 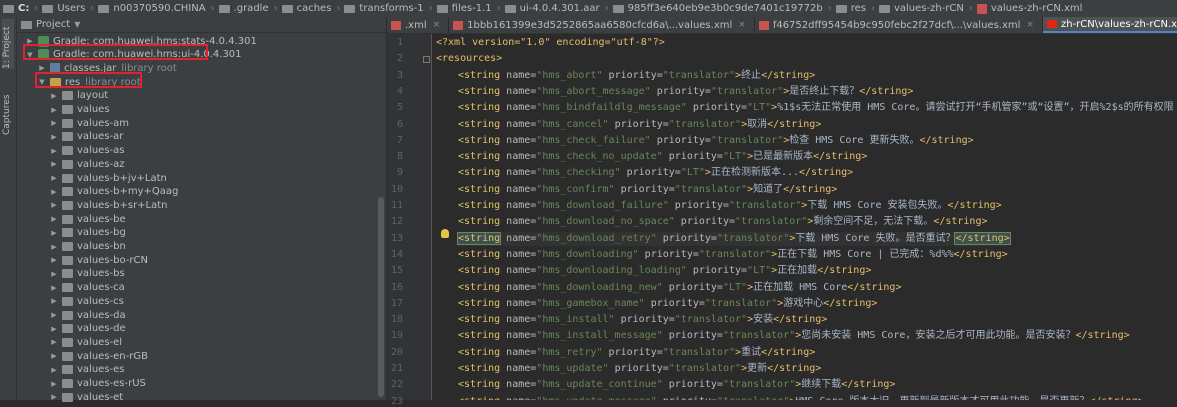 What do you see at coordinates (396, 189) in the screenshot?
I see `line-number: 10` at bounding box center [396, 189].